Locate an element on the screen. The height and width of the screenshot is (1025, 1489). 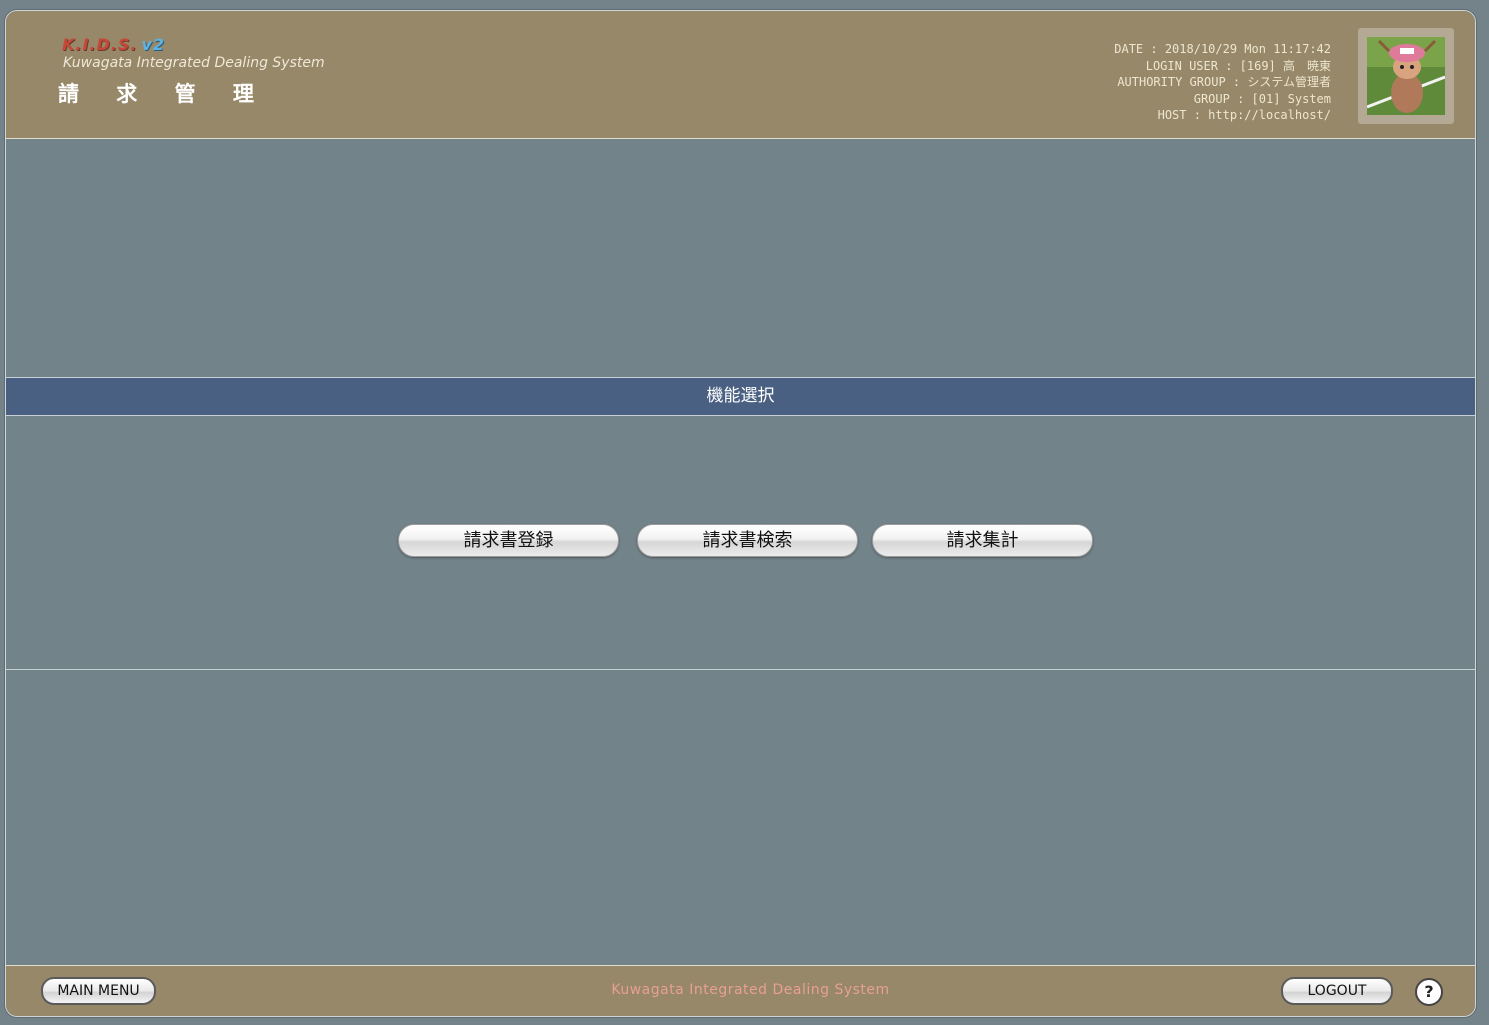
avatar-image is located at coordinates (1406, 76).